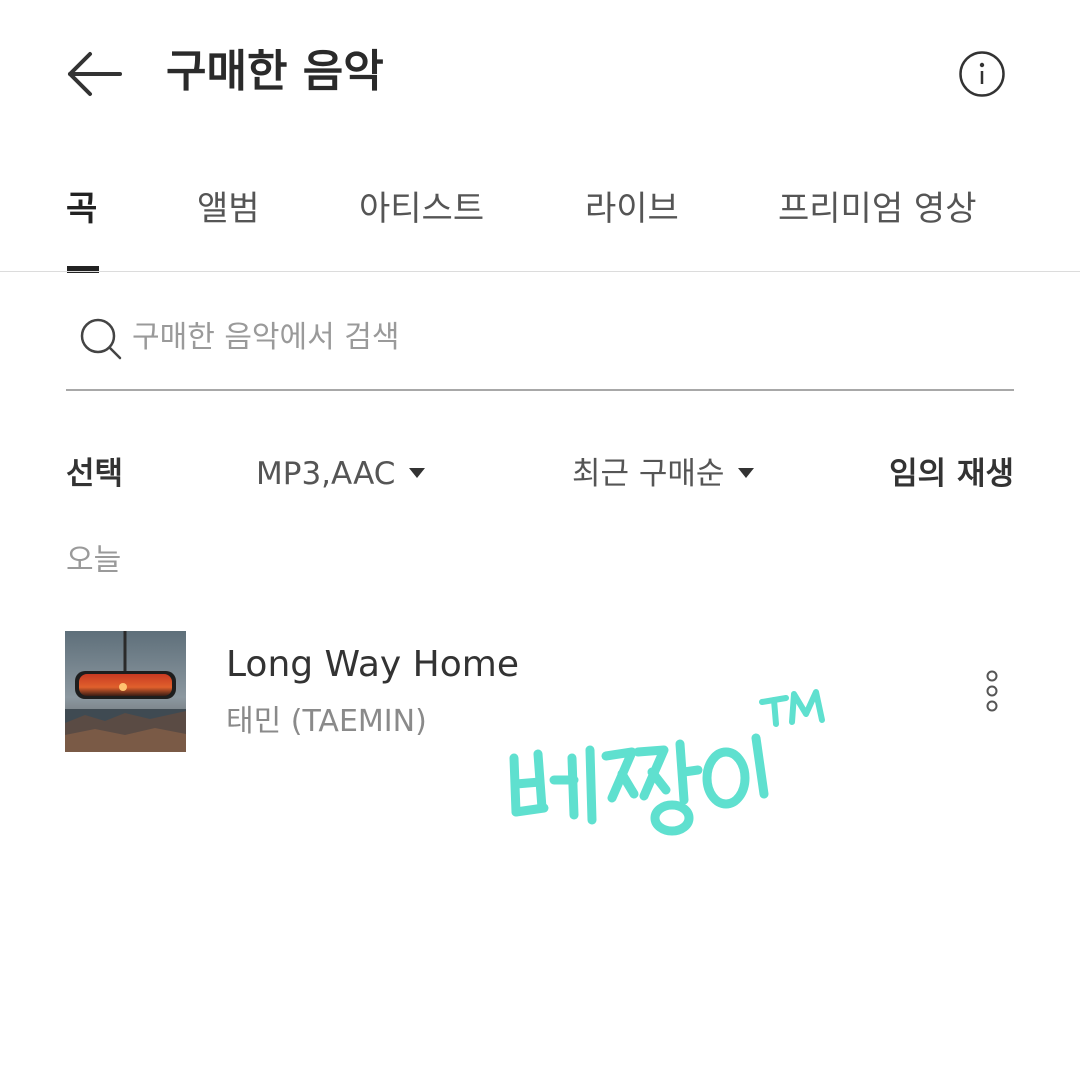 This screenshot has width=1080, height=1076. I want to click on search-input, so click(567, 337).